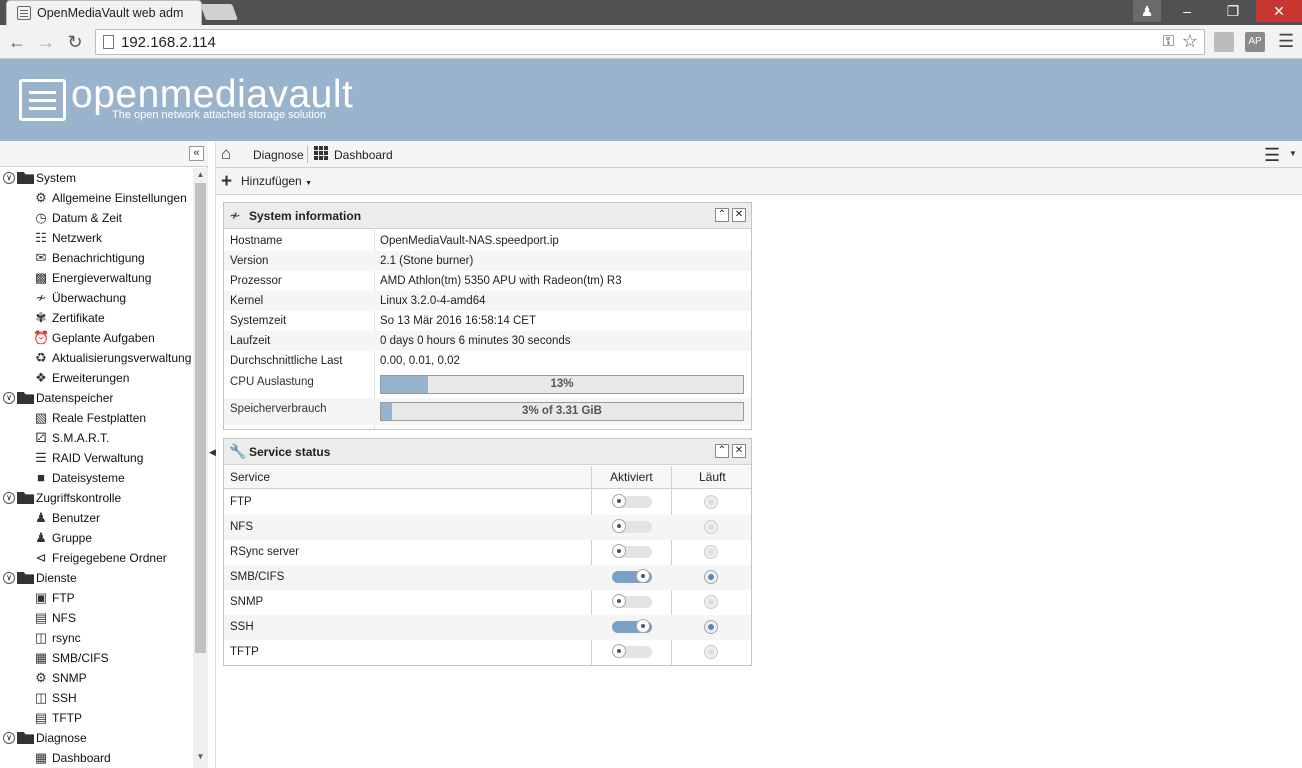 The image size is (1302, 768). Describe the element at coordinates (250, 477) in the screenshot. I see `column-header-service: Service` at that location.